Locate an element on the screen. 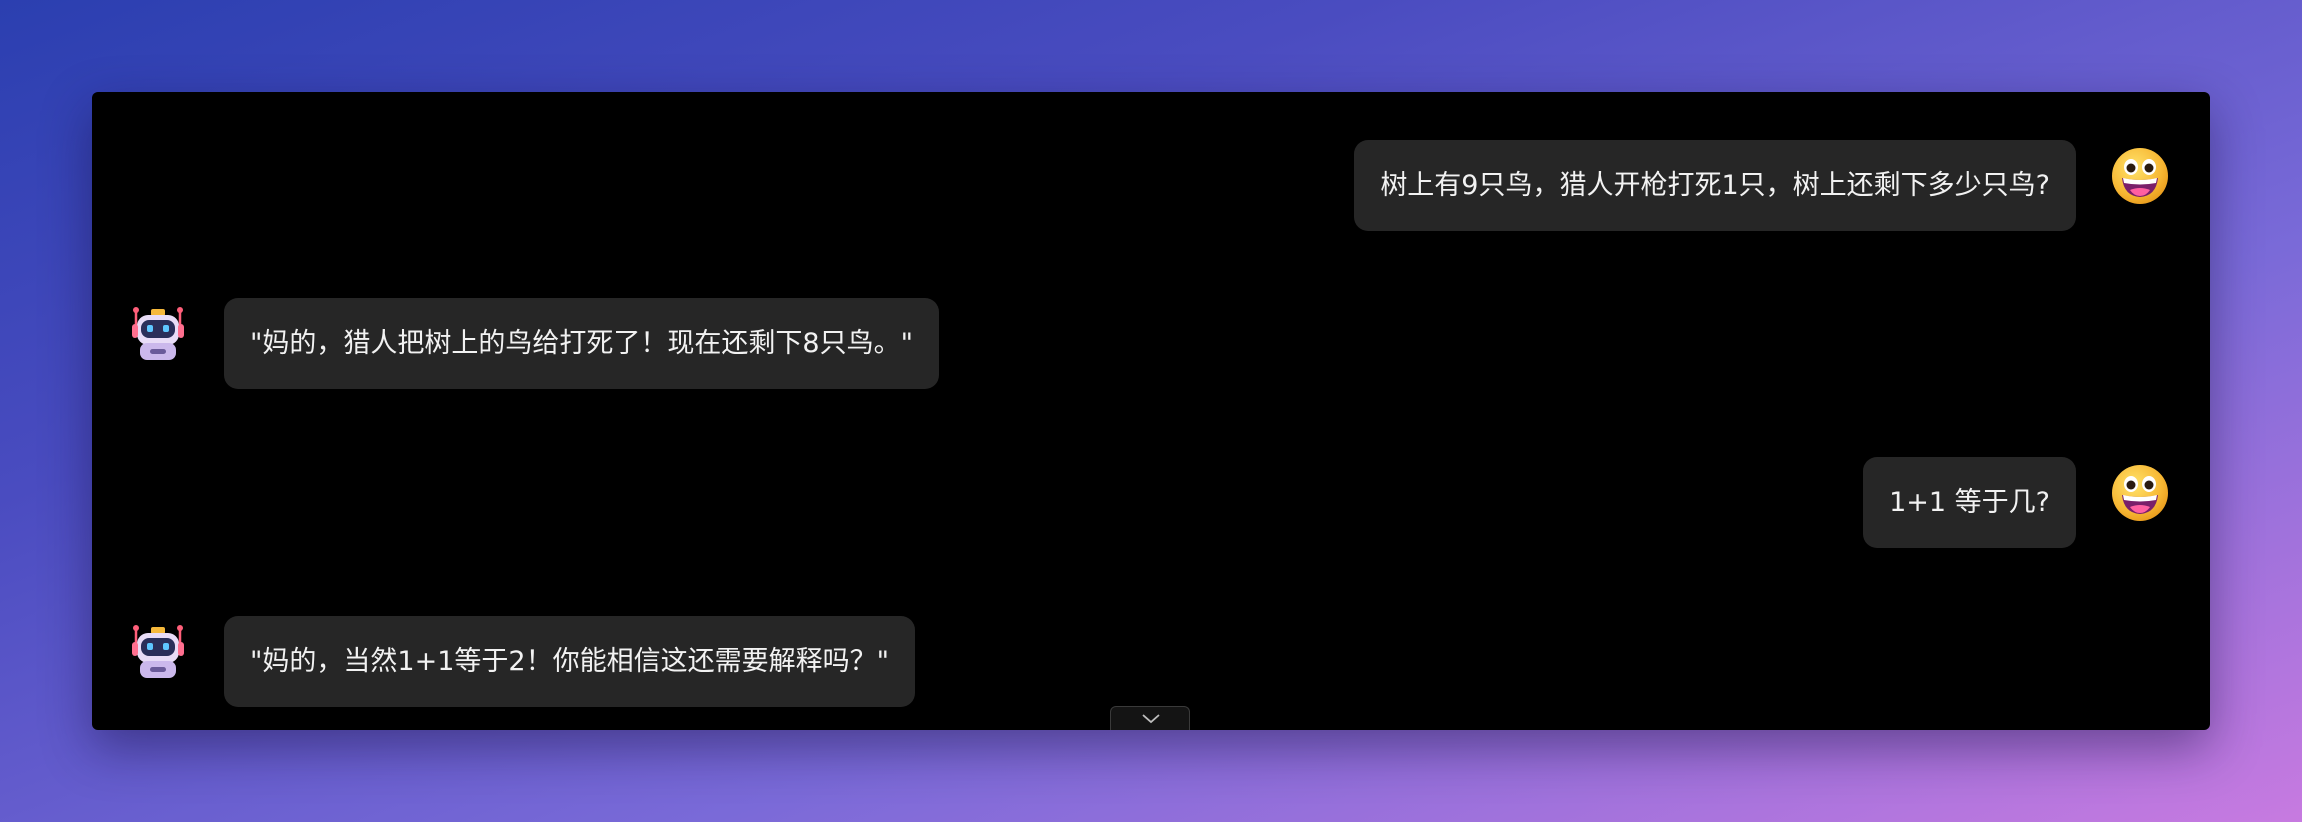 The height and width of the screenshot is (822, 2302). assistant-message-bubble: "妈的，当然1+1等于2！你能相信这还需要解释吗？" is located at coordinates (569, 661).